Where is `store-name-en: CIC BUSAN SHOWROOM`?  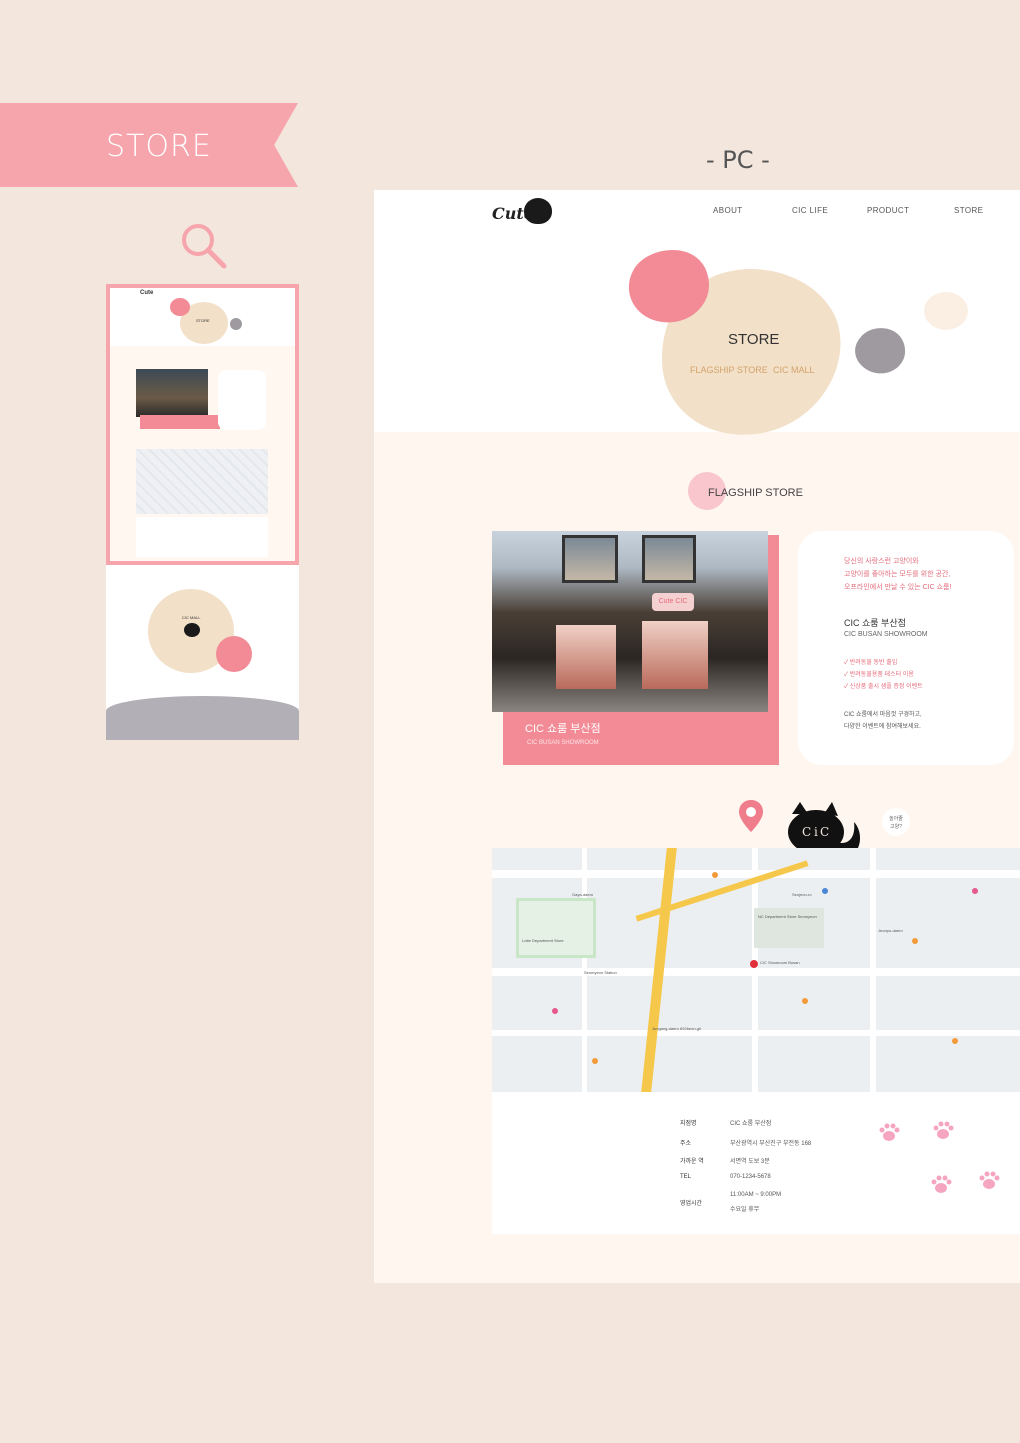 store-name-en: CIC BUSAN SHOWROOM is located at coordinates (563, 743).